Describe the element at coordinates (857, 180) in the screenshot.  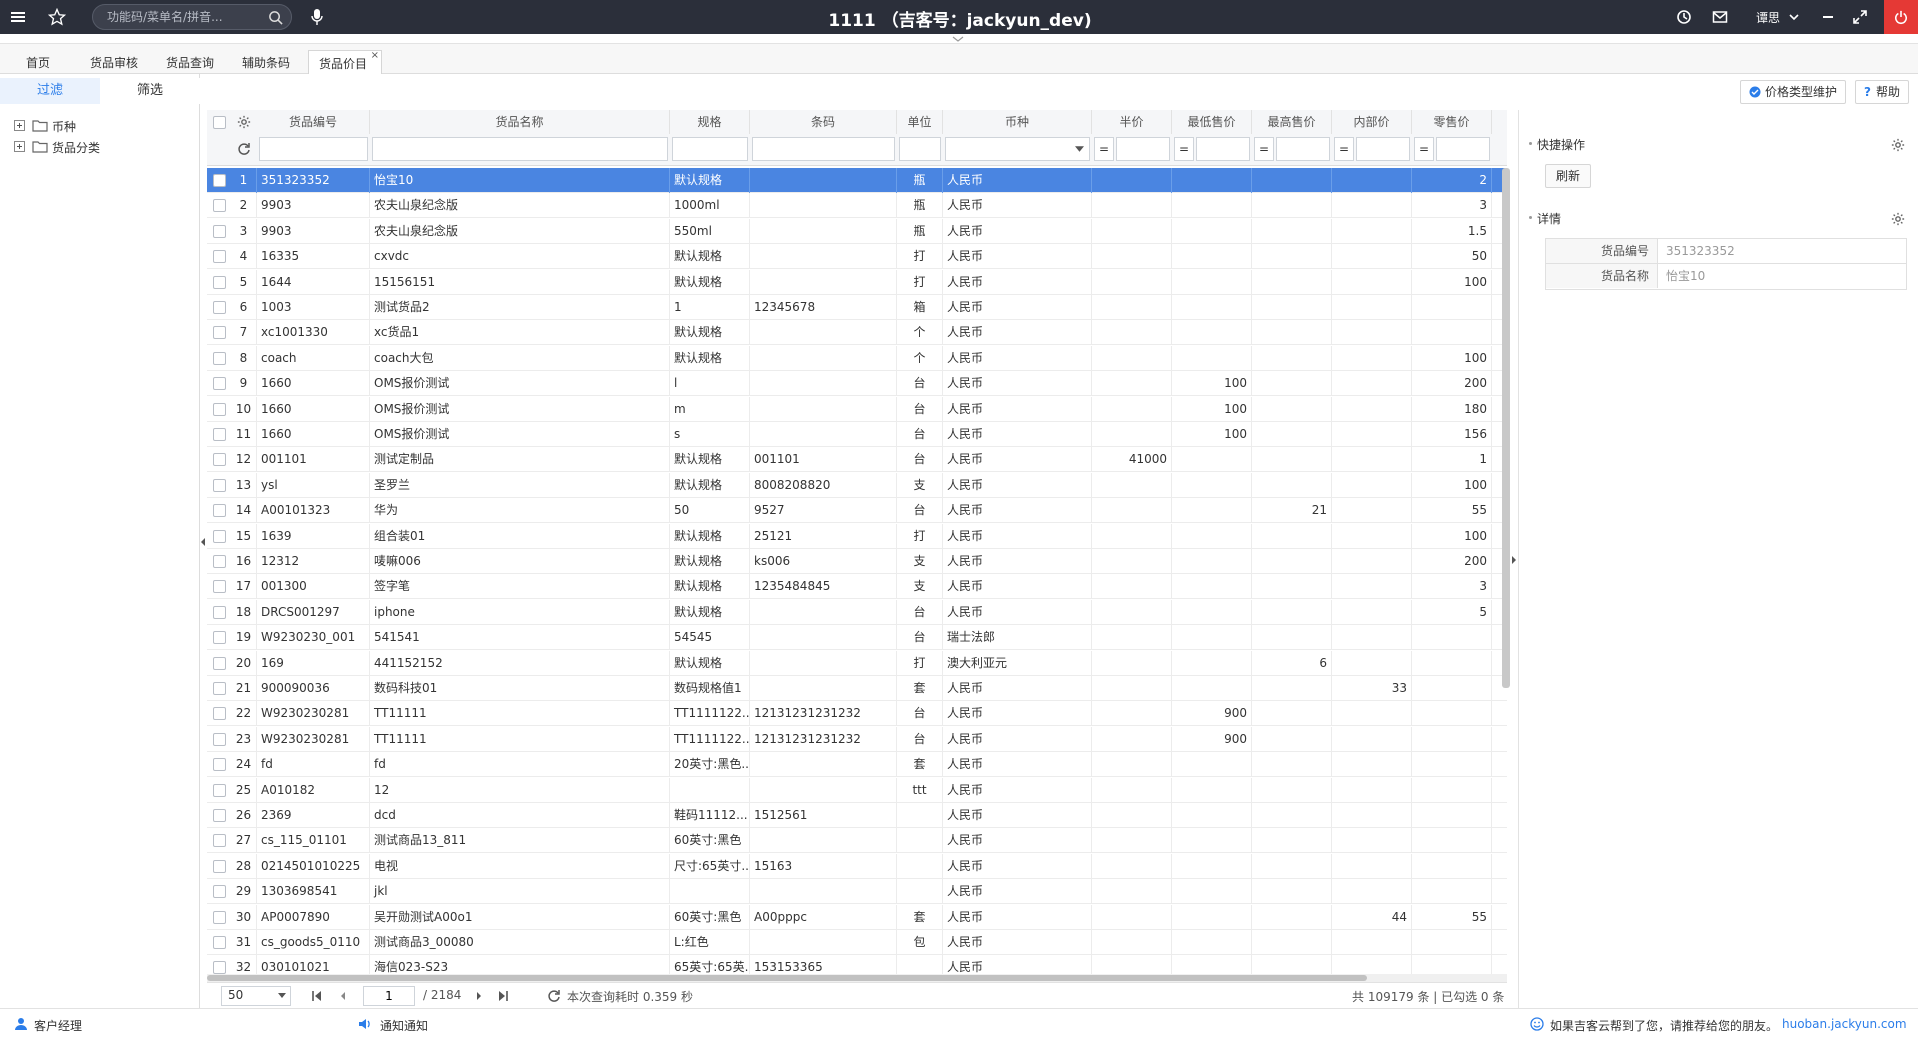
I see `table-row: 1 351323352 怡宝10 默认规格 瓶人民币 2` at that location.